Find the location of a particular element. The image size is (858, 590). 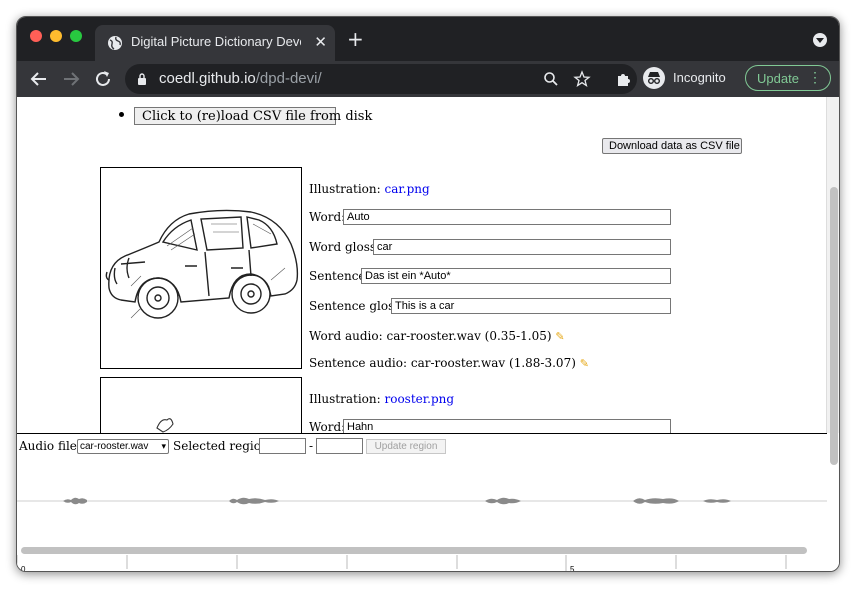

update-region-button: Update region is located at coordinates (406, 446).